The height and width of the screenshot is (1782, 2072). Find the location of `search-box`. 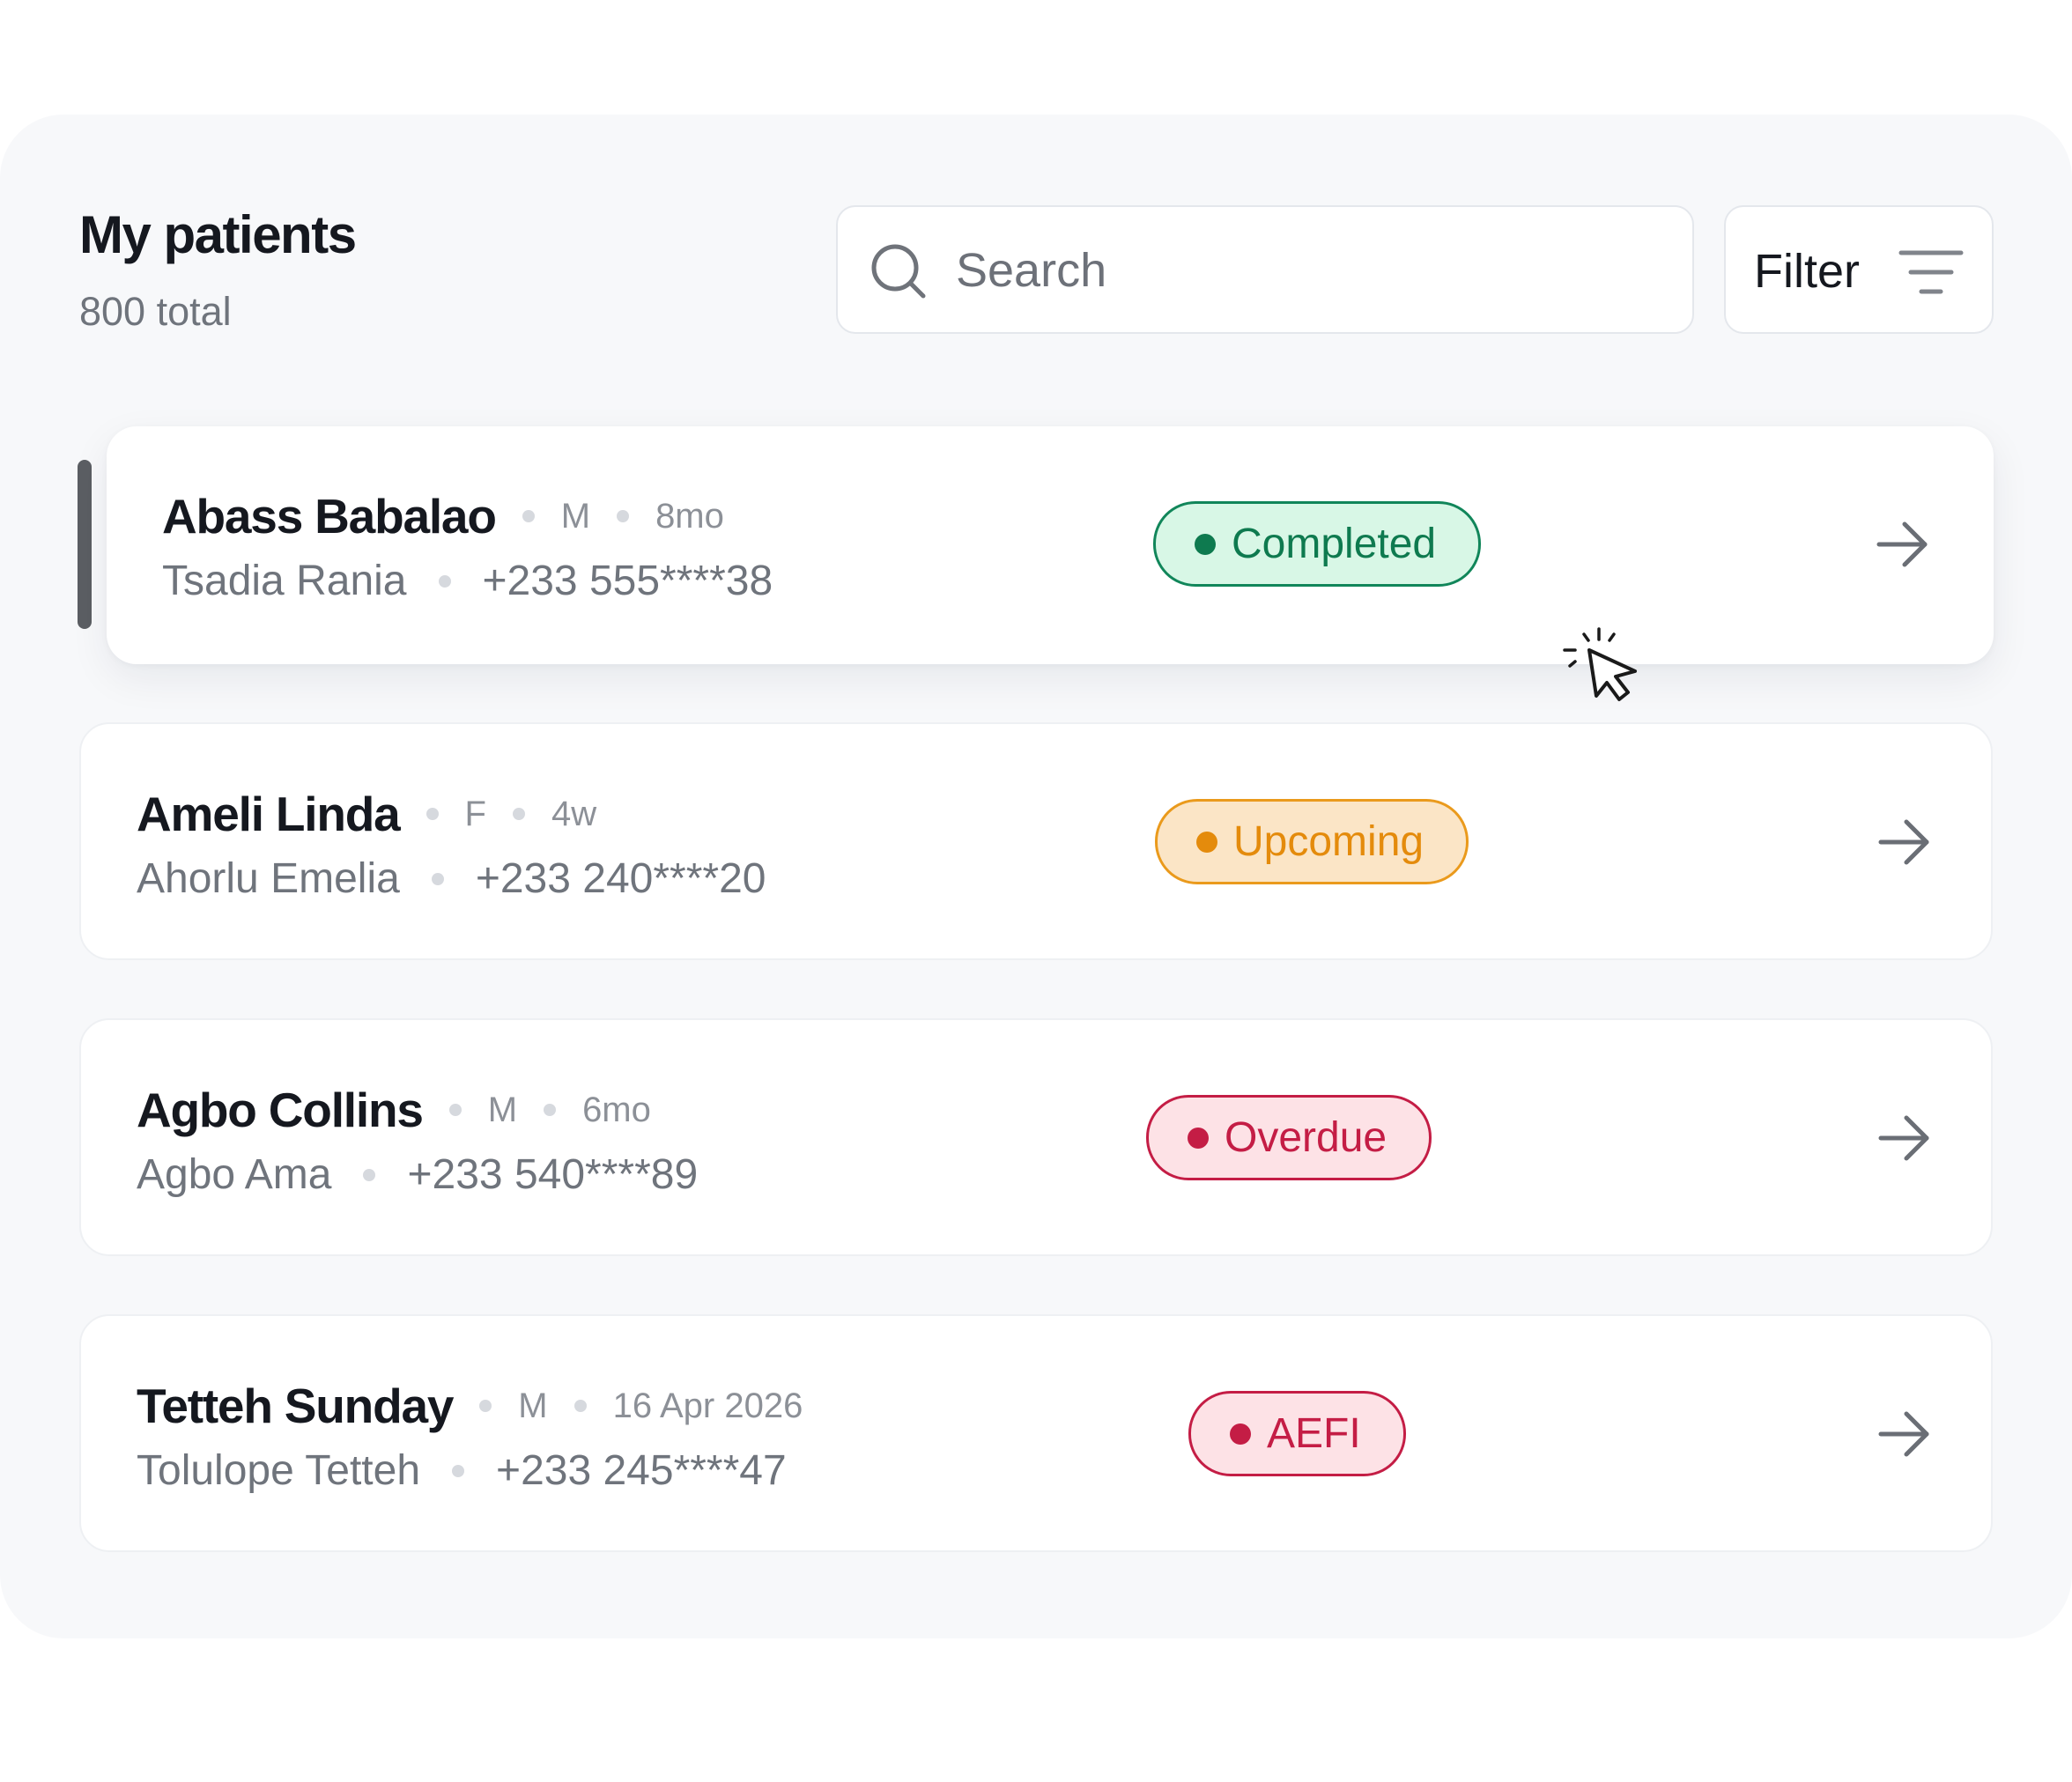

search-box is located at coordinates (1265, 269).